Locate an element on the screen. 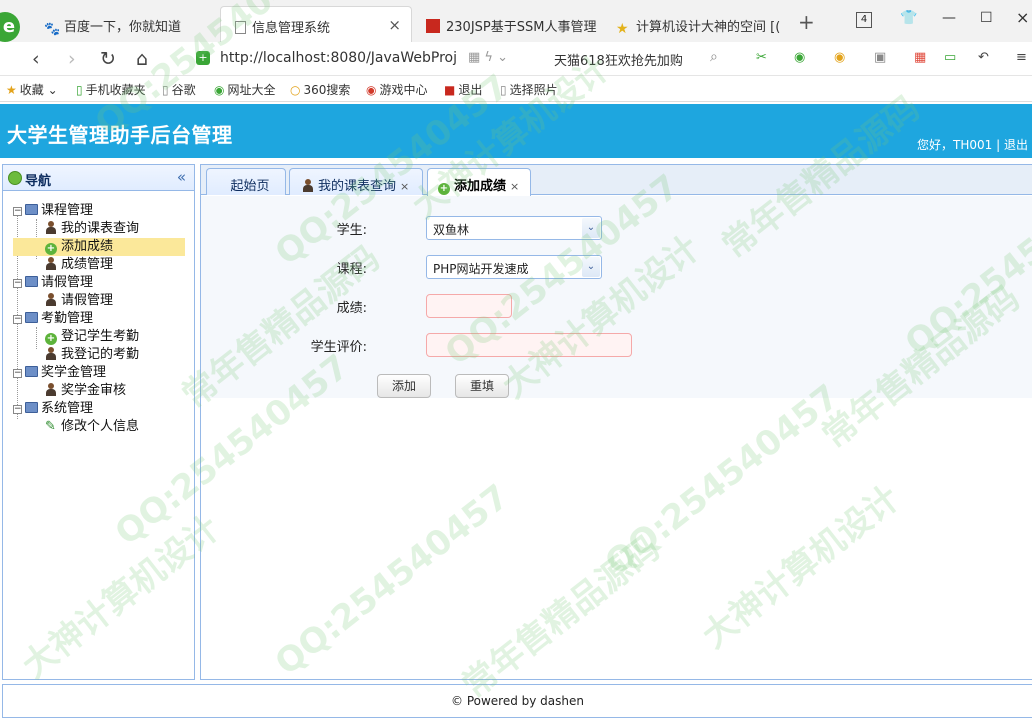 Image resolution: width=1032 pixels, height=718 pixels. browser-tab-label: 信息管理系统 is located at coordinates (291, 28).